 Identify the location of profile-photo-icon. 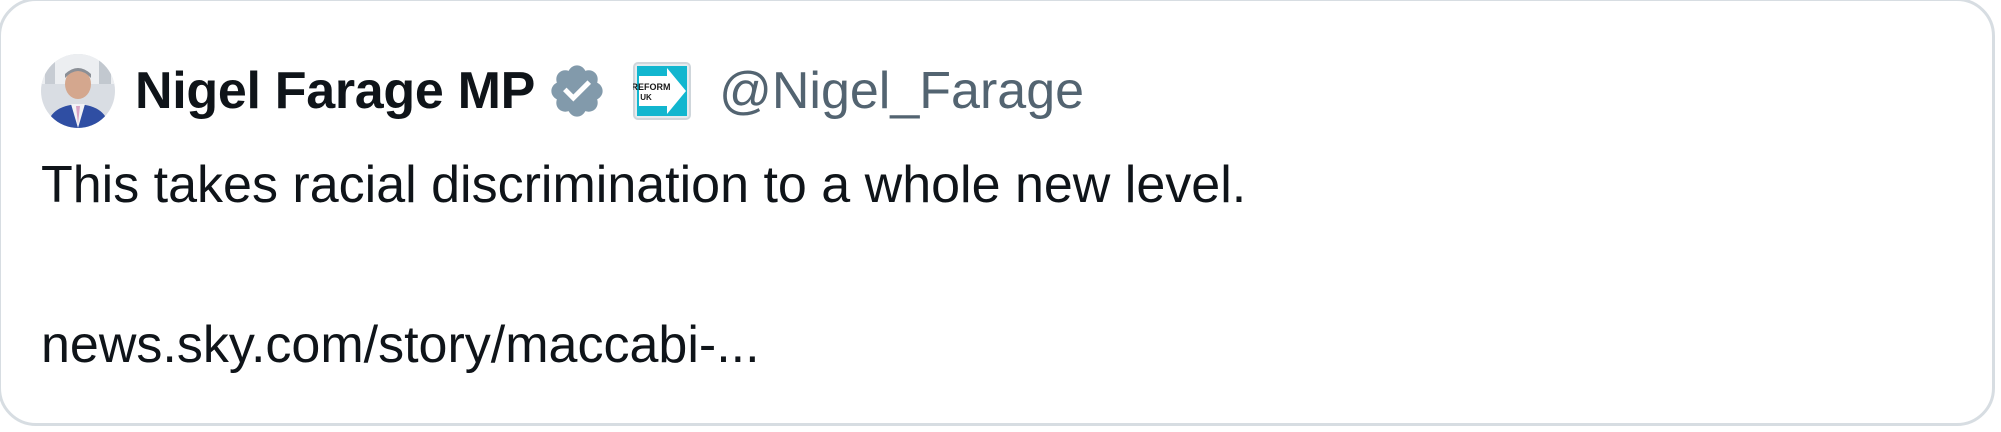
(78, 91).